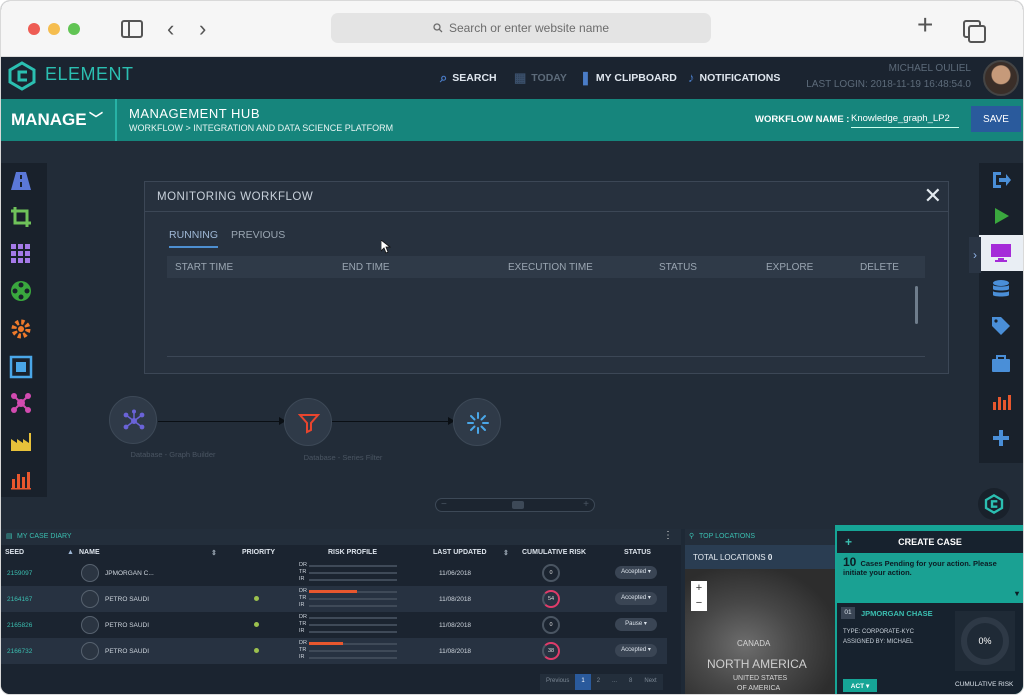  What do you see at coordinates (546, 356) in the screenshot?
I see `modal-divider` at bounding box center [546, 356].